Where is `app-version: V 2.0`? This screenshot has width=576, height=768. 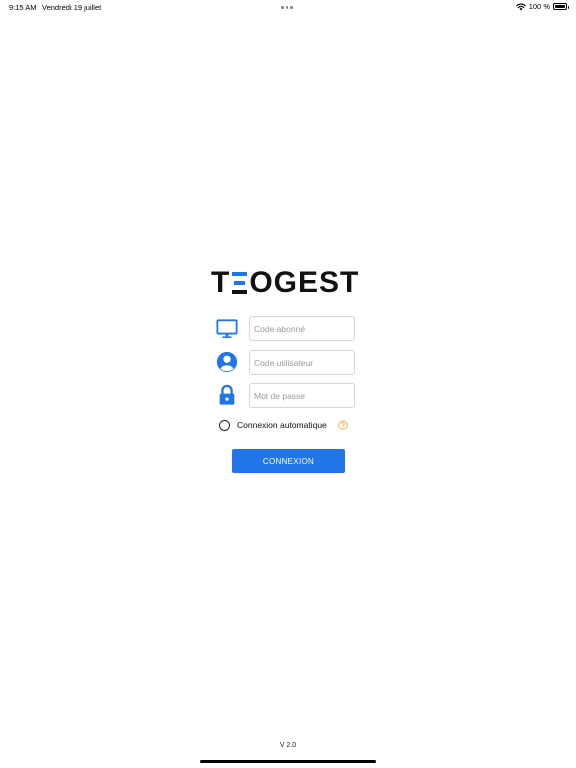
app-version: V 2.0 is located at coordinates (288, 745).